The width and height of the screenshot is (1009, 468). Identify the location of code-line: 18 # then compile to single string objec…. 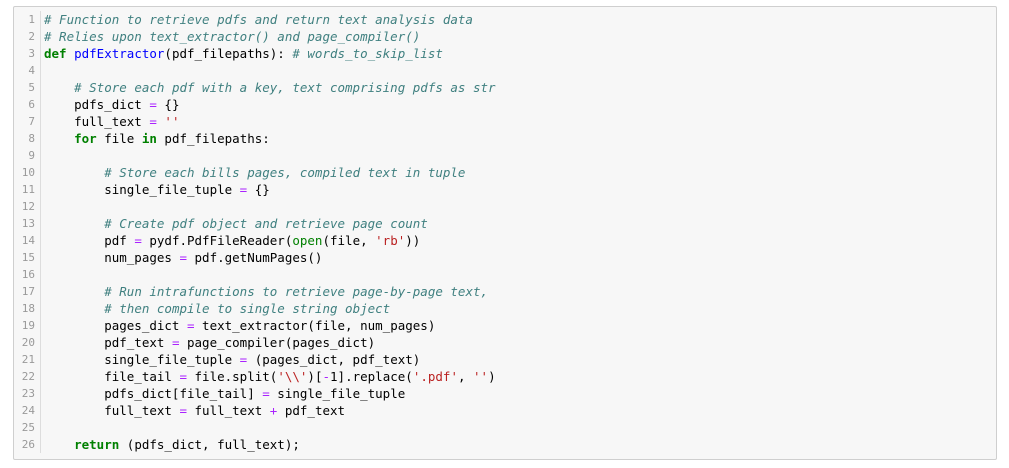
(505, 308).